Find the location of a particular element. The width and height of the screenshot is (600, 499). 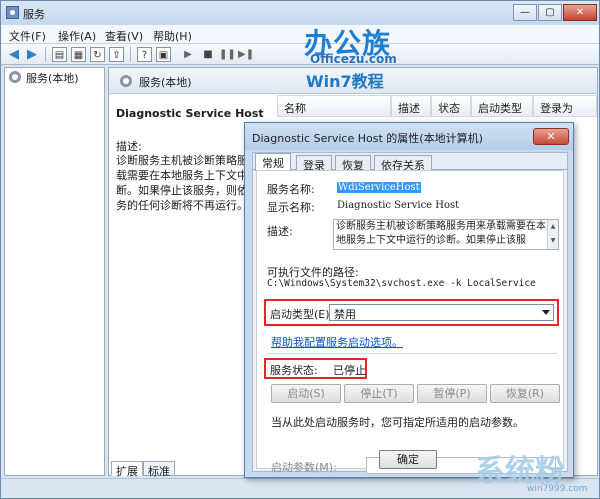

forward-arrow-icon: ▶ is located at coordinates (32, 54).